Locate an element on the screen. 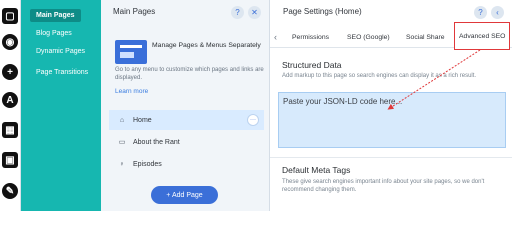 The height and width of the screenshot is (240, 512). settings-title: Page Settings (Home) is located at coordinates (322, 11).